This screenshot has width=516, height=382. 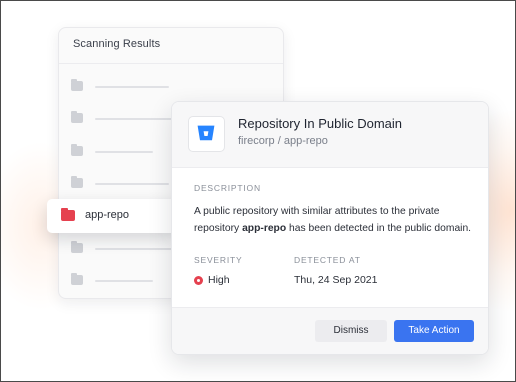 I want to click on card-footer: Dismiss Take Action, so click(x=330, y=330).